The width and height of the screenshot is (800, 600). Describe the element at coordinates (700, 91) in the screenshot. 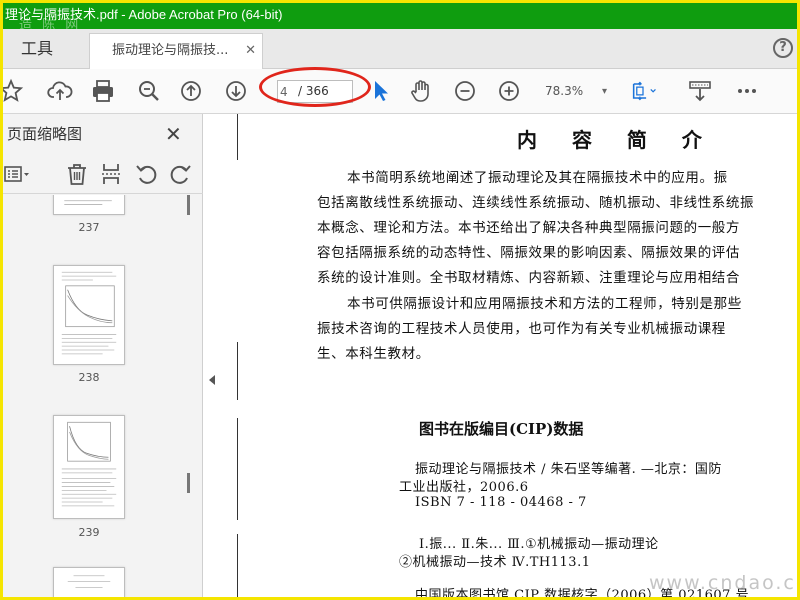

I see `scroll-mode-icon` at that location.